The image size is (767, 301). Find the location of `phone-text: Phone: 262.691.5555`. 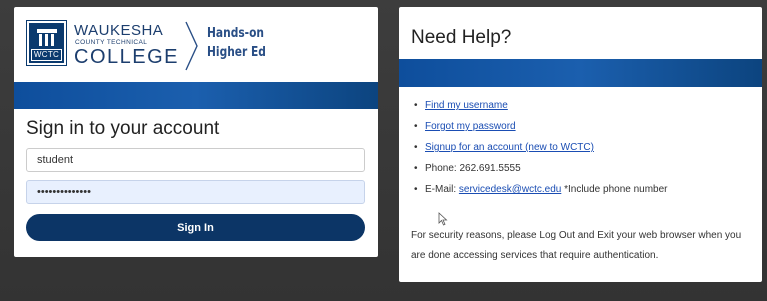

phone-text: Phone: 262.691.5555 is located at coordinates (473, 168).